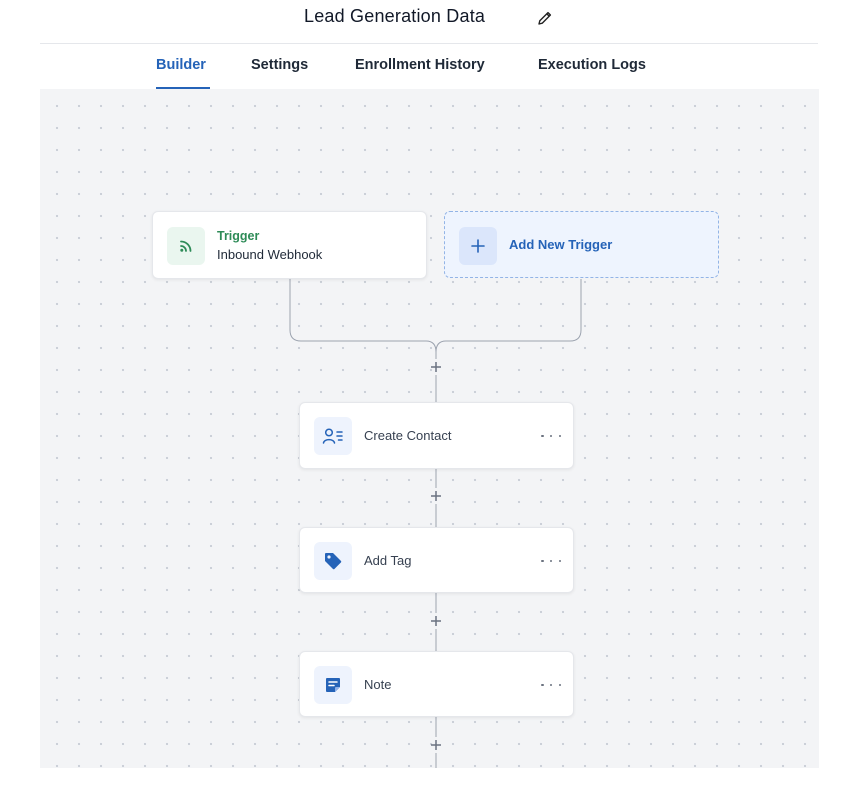 The image size is (860, 790). Describe the element at coordinates (333, 685) in the screenshot. I see `note-icon` at that location.